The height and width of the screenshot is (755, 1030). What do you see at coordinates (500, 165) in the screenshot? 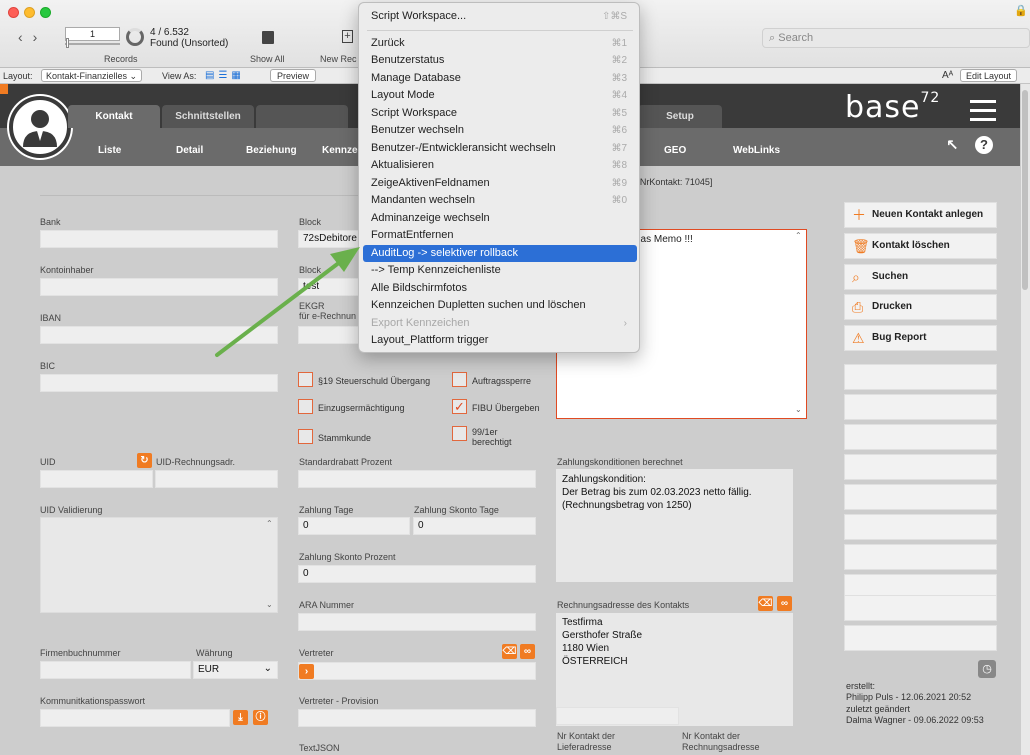
I see `menu-item-aktualisieren: Aktualisieren ⌘8` at bounding box center [500, 165].